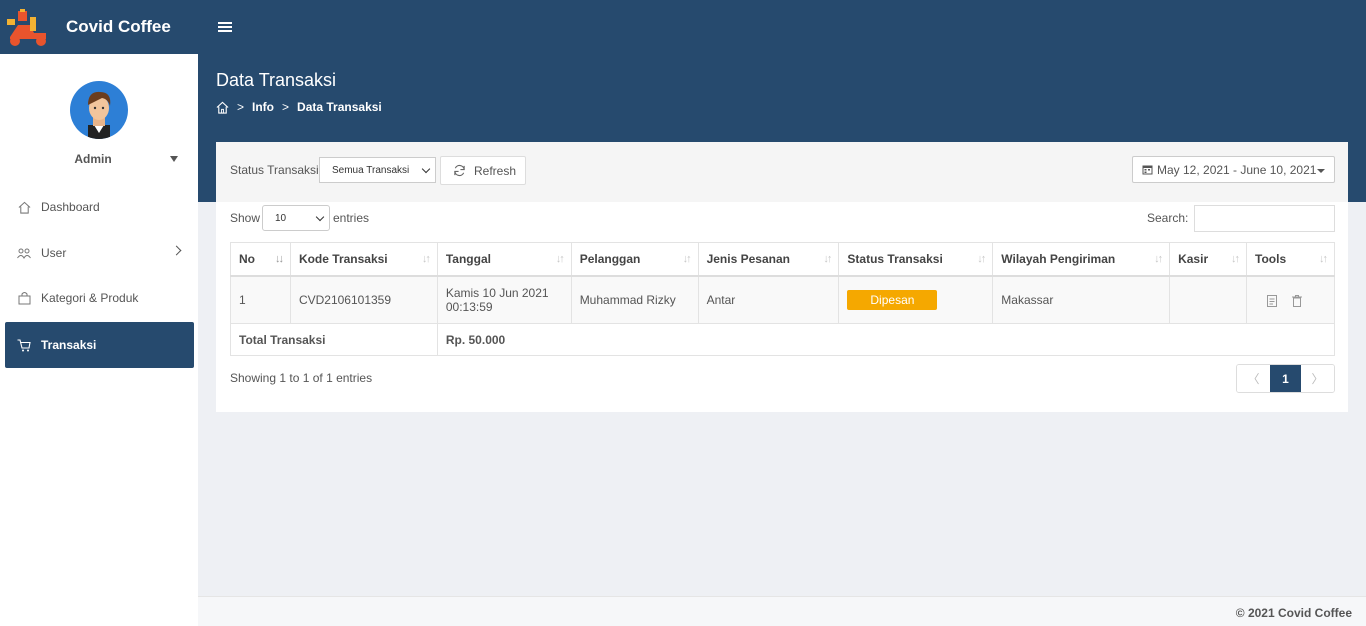 This screenshot has height=626, width=1366. I want to click on sidebar-item-dashboard: Dashboard, so click(99, 207).